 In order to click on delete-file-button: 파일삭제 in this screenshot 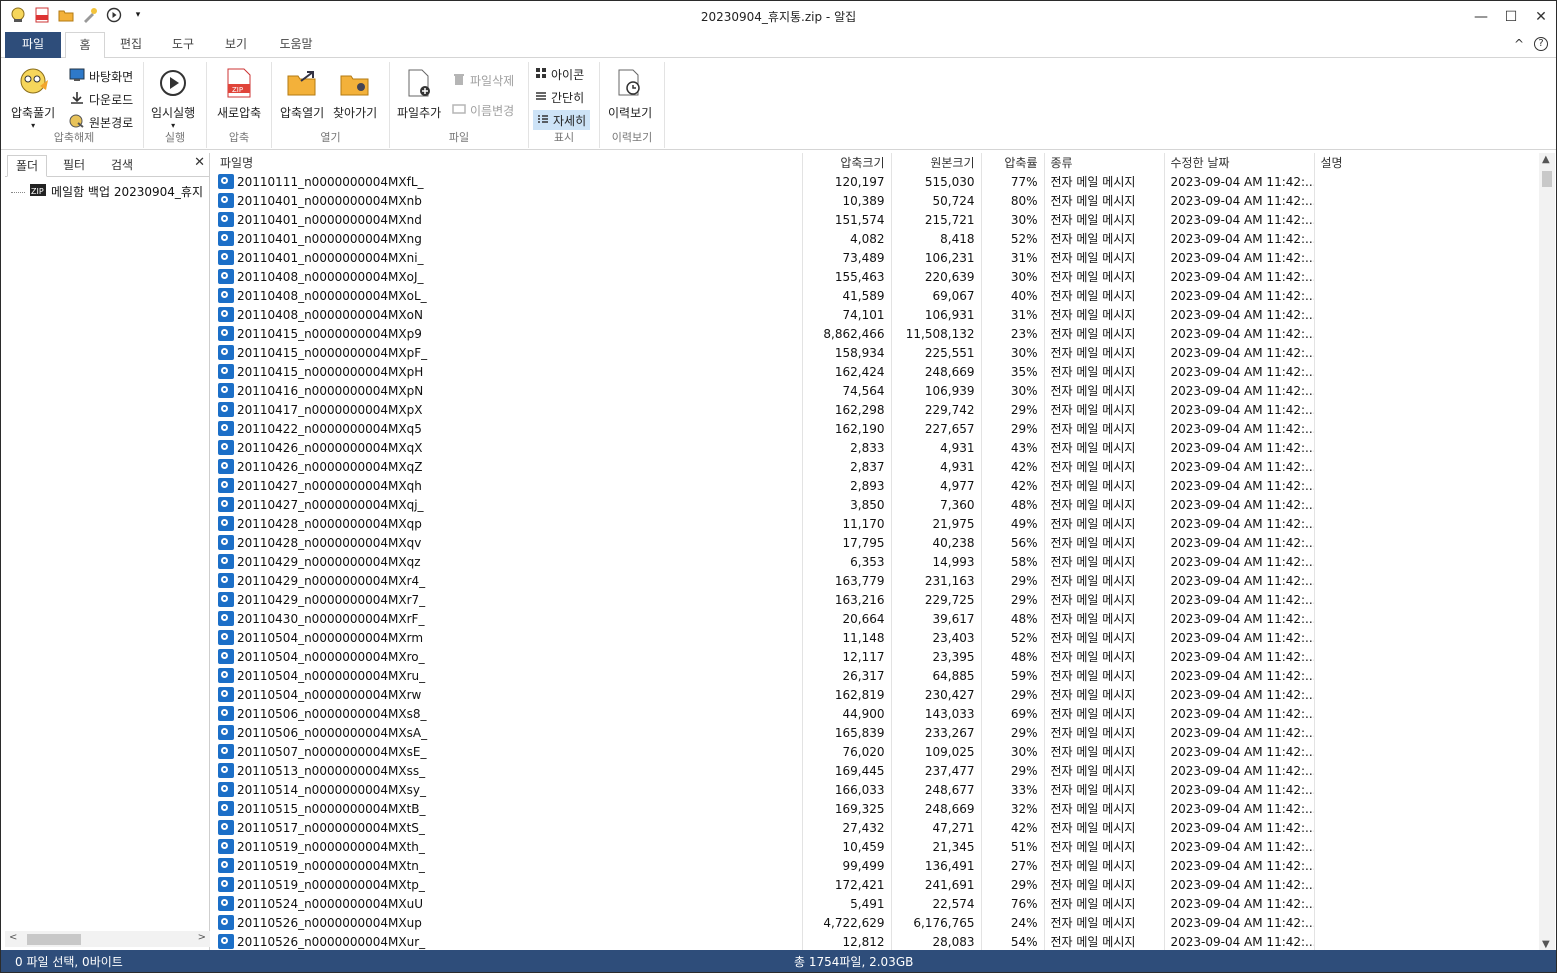, I will do `click(483, 80)`.